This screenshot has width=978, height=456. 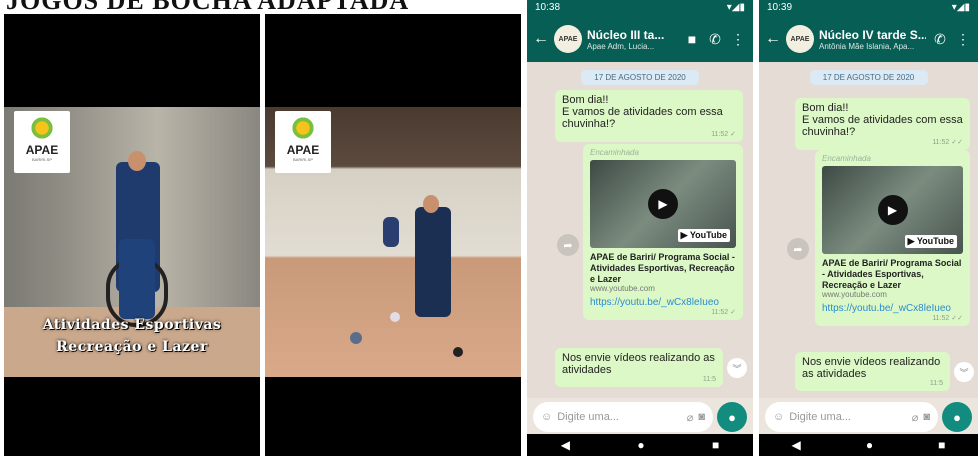 I want to click on video-call-icon: ■, so click(x=692, y=39).